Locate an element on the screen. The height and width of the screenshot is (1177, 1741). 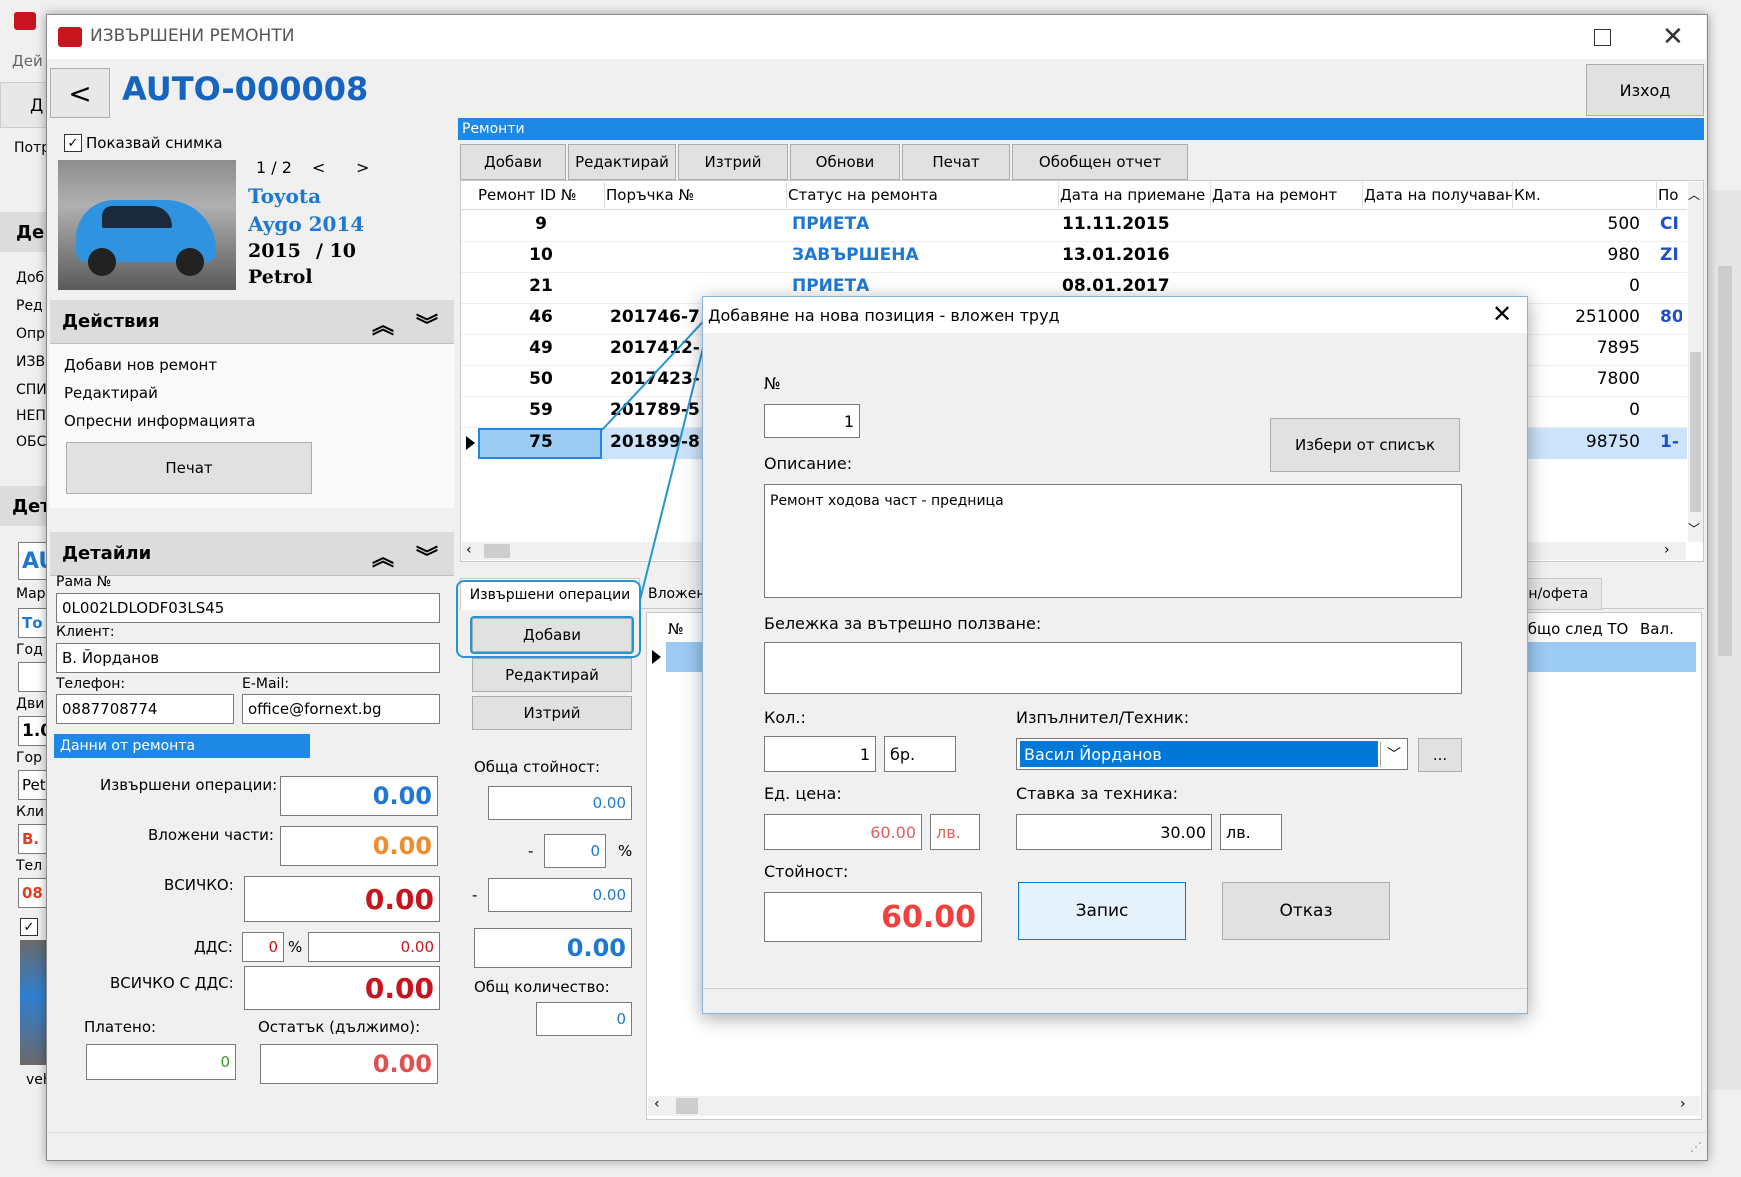
dialog-value-label: Стойност: is located at coordinates (806, 871).